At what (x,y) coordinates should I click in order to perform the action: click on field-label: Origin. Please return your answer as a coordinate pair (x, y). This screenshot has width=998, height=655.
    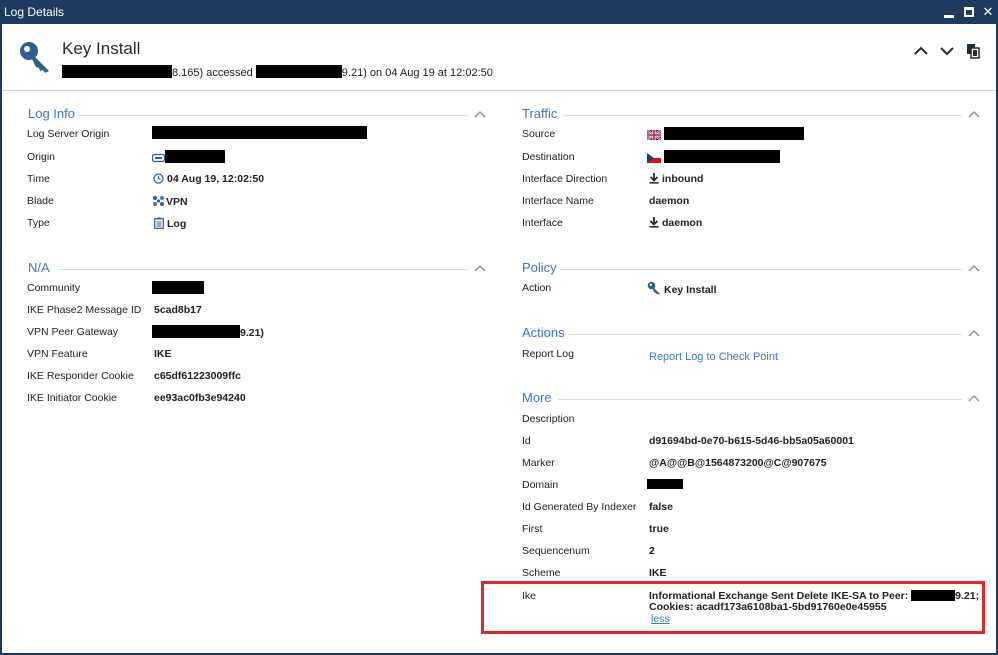
    Looking at the image, I should click on (41, 157).